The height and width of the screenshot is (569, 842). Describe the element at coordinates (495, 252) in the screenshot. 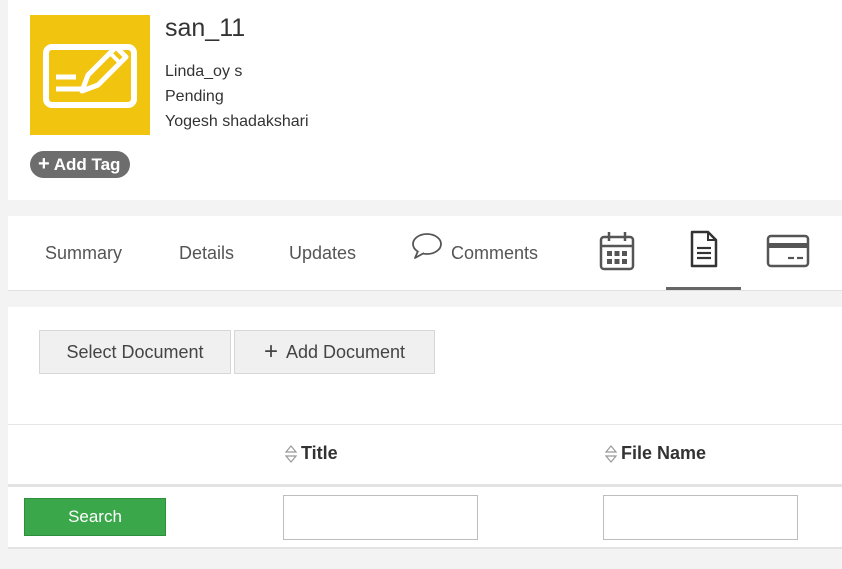

I see `tab-comments-label: Comments` at that location.